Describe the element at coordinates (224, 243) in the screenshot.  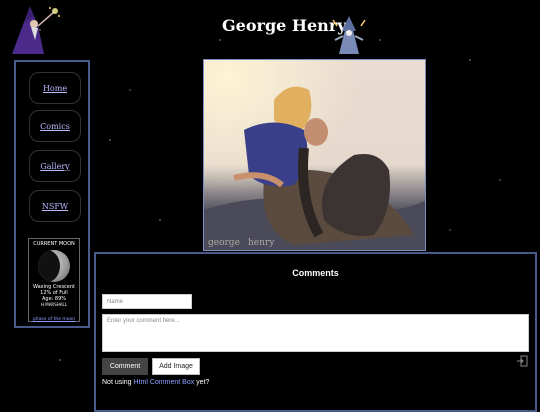
I see `artwork-signature-left: george` at that location.